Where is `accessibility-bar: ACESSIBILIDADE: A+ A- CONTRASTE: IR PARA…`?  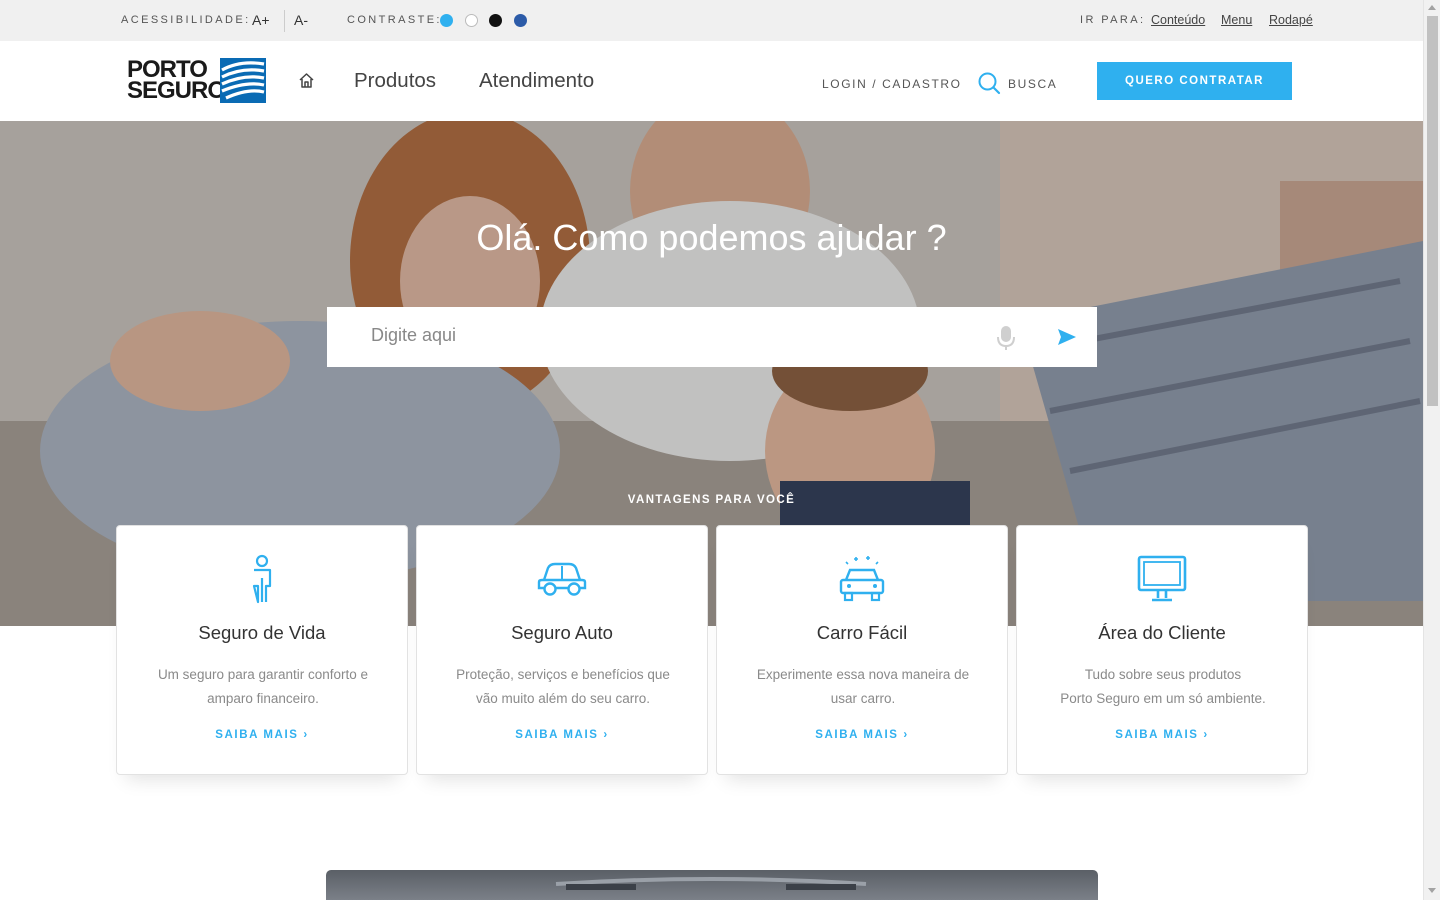 accessibility-bar: ACESSIBILIDADE: A+ A- CONTRASTE: IR PARA… is located at coordinates (711, 20).